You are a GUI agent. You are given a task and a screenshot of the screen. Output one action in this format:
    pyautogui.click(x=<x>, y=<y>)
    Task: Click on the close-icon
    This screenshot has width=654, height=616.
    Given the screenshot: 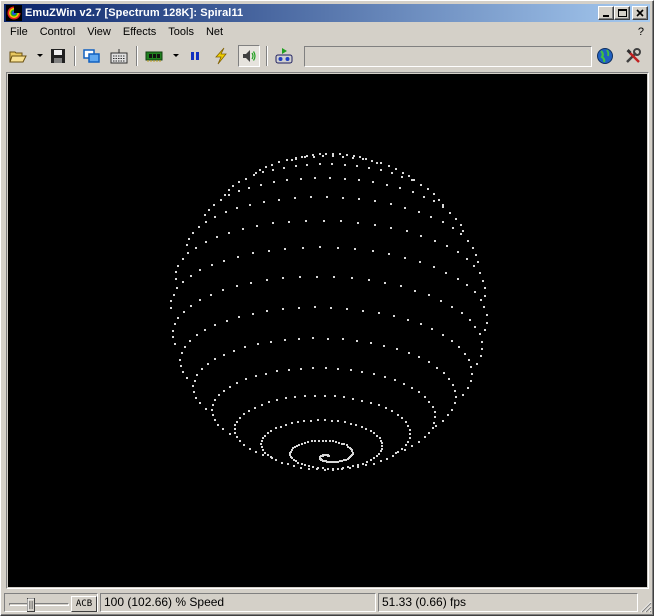 What is the action you would take?
    pyautogui.click(x=640, y=13)
    